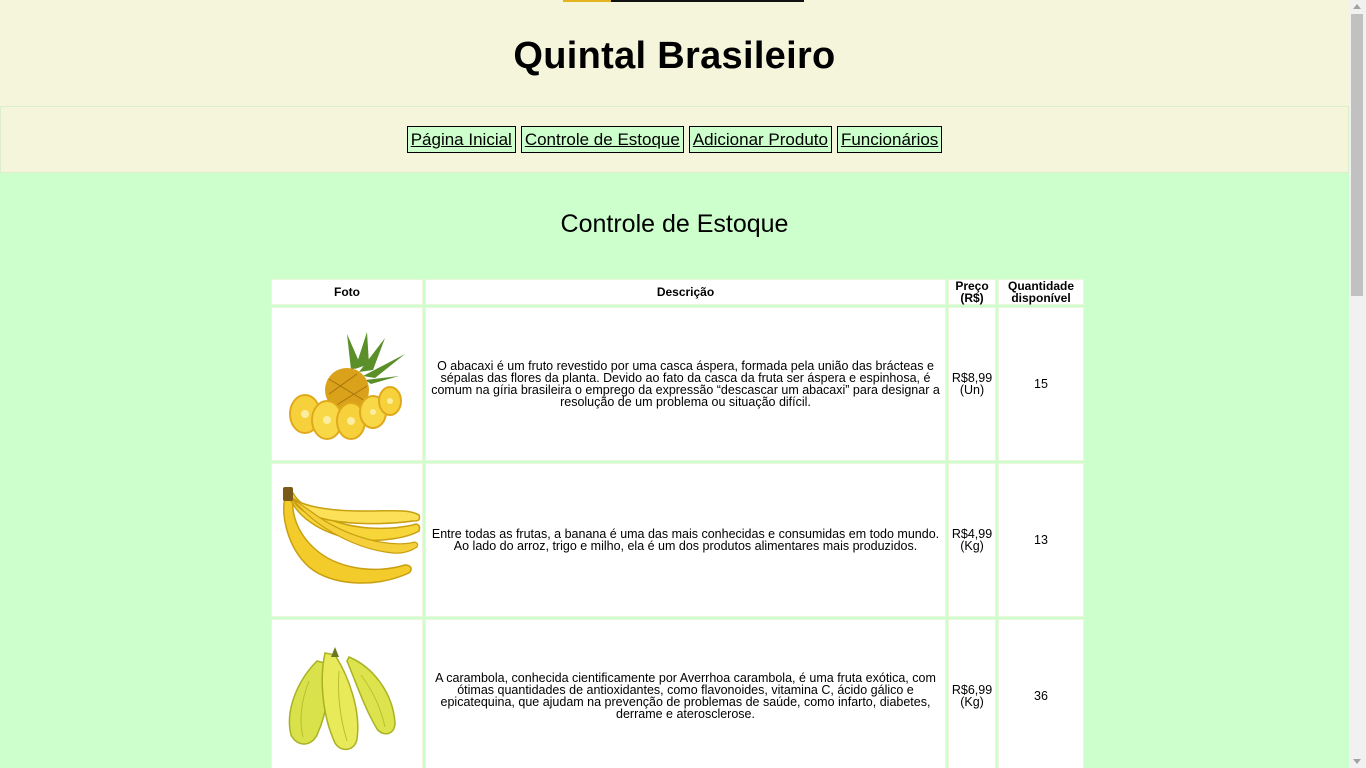  What do you see at coordinates (602, 139) in the screenshot?
I see `nav-link-controle-de-estoque: Controle de Estoque` at bounding box center [602, 139].